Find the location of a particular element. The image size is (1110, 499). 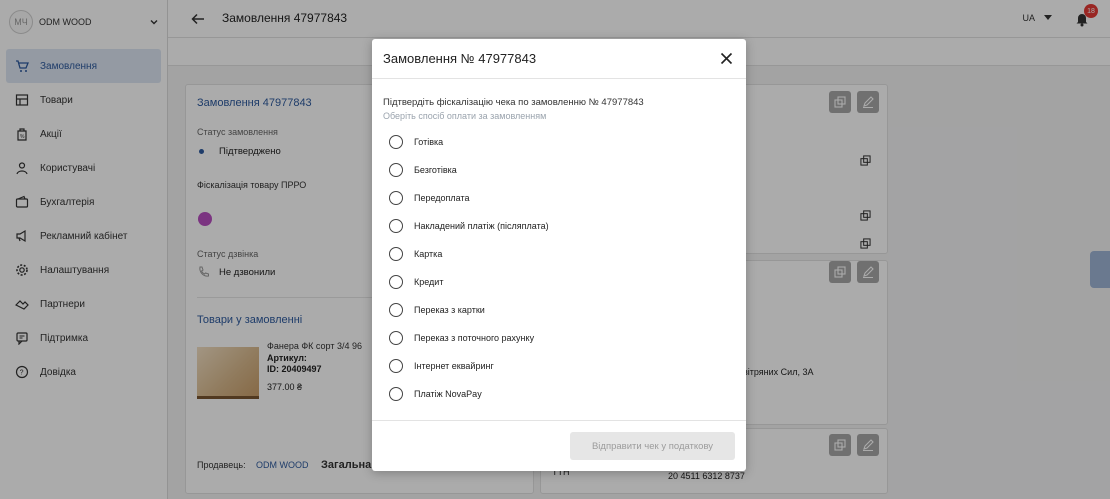

option-label: Платіж NovaPay is located at coordinates (448, 394).